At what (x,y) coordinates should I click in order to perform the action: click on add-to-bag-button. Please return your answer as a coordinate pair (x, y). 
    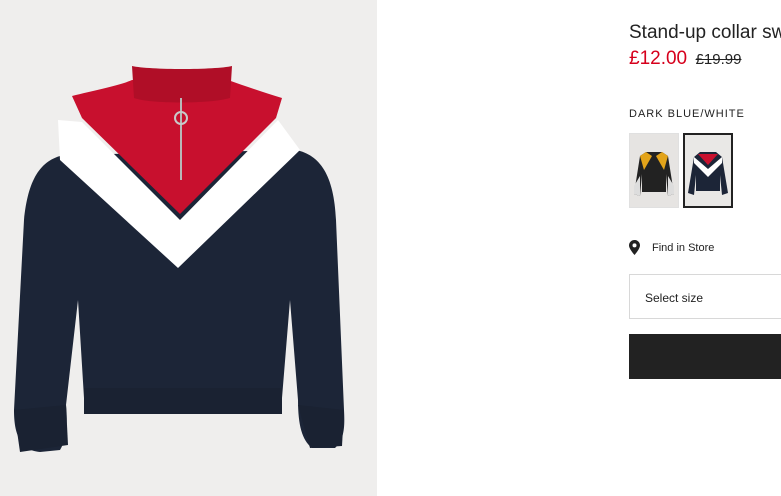
    Looking at the image, I should click on (705, 356).